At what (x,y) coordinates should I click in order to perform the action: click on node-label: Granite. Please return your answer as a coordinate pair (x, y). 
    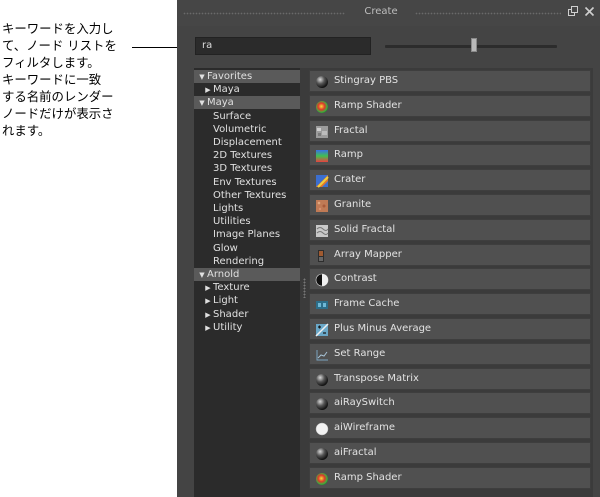
    Looking at the image, I should click on (353, 204).